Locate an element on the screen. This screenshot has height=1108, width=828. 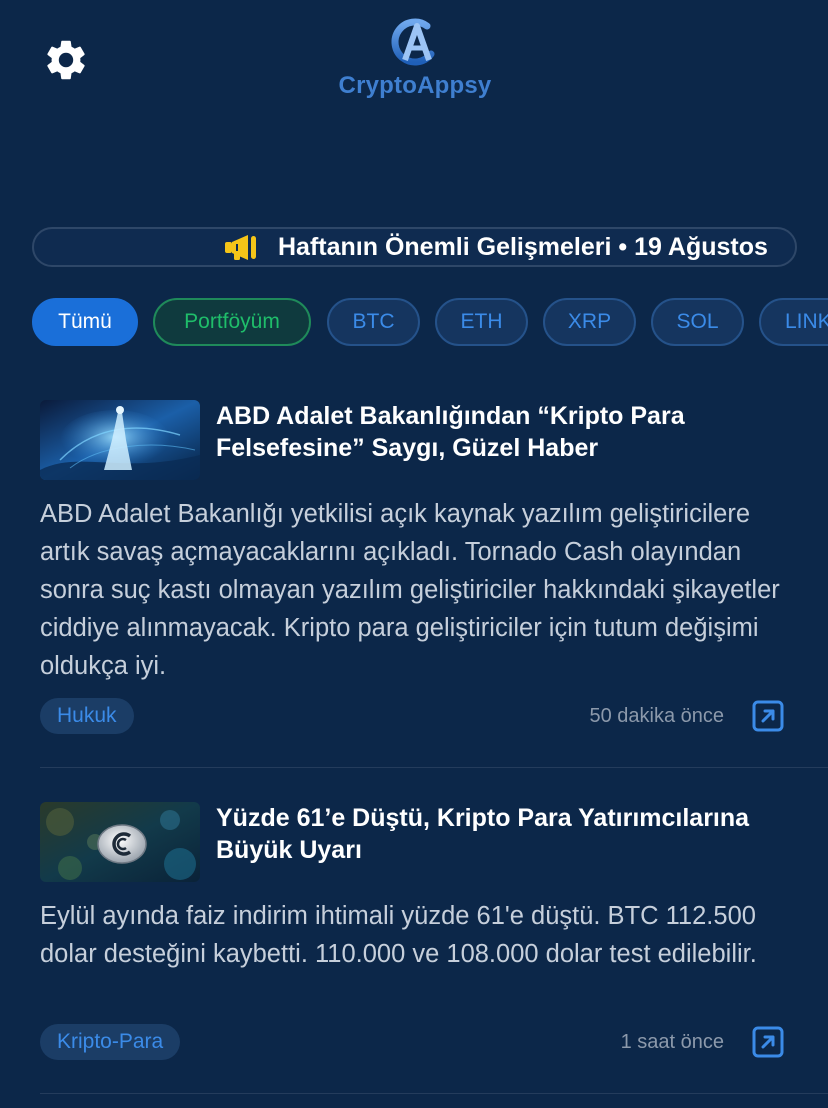
news-category-tag: Hukuk is located at coordinates (87, 716).